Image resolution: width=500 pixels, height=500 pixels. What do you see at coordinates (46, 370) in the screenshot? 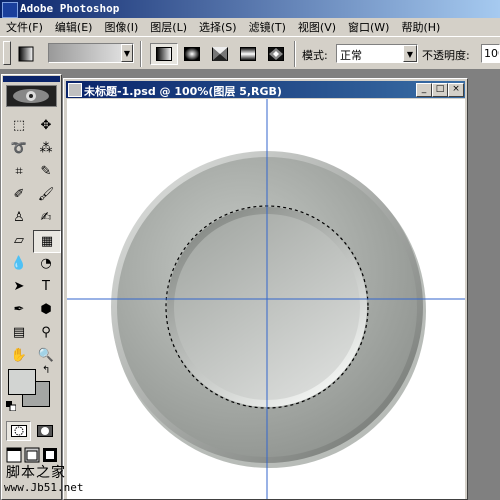
I see `swap-colors-icon: ↰` at bounding box center [46, 370].